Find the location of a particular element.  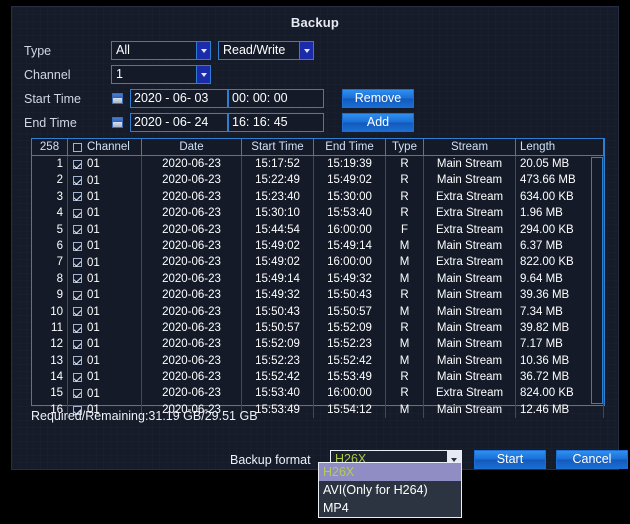

row-start-time: 15:30:10 is located at coordinates (278, 213).